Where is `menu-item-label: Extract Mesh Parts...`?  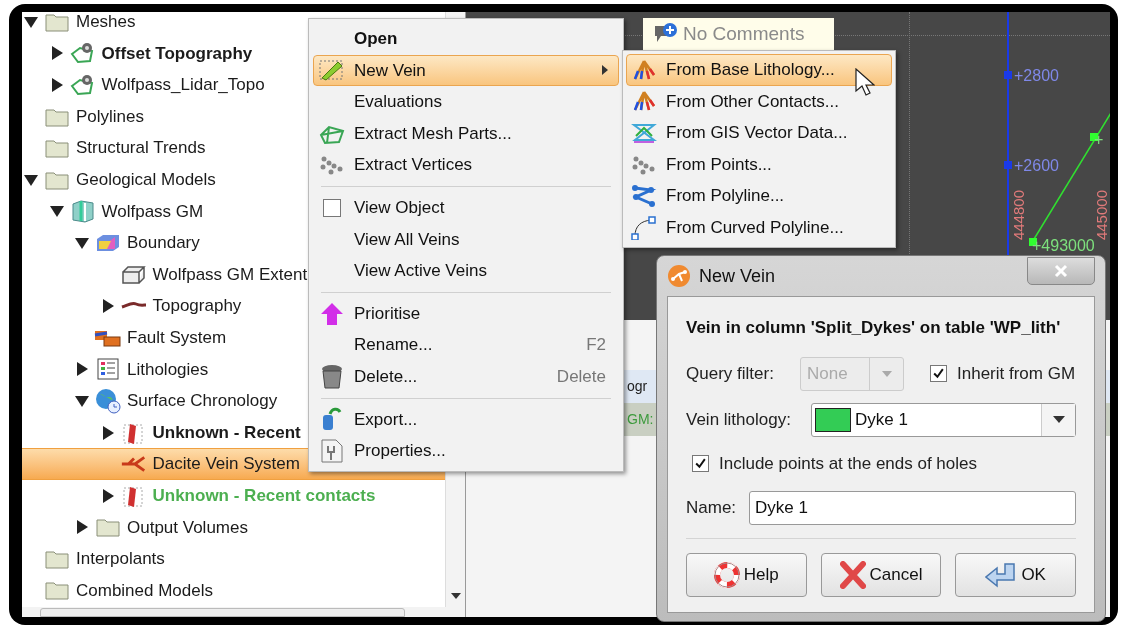
menu-item-label: Extract Mesh Parts... is located at coordinates (433, 133).